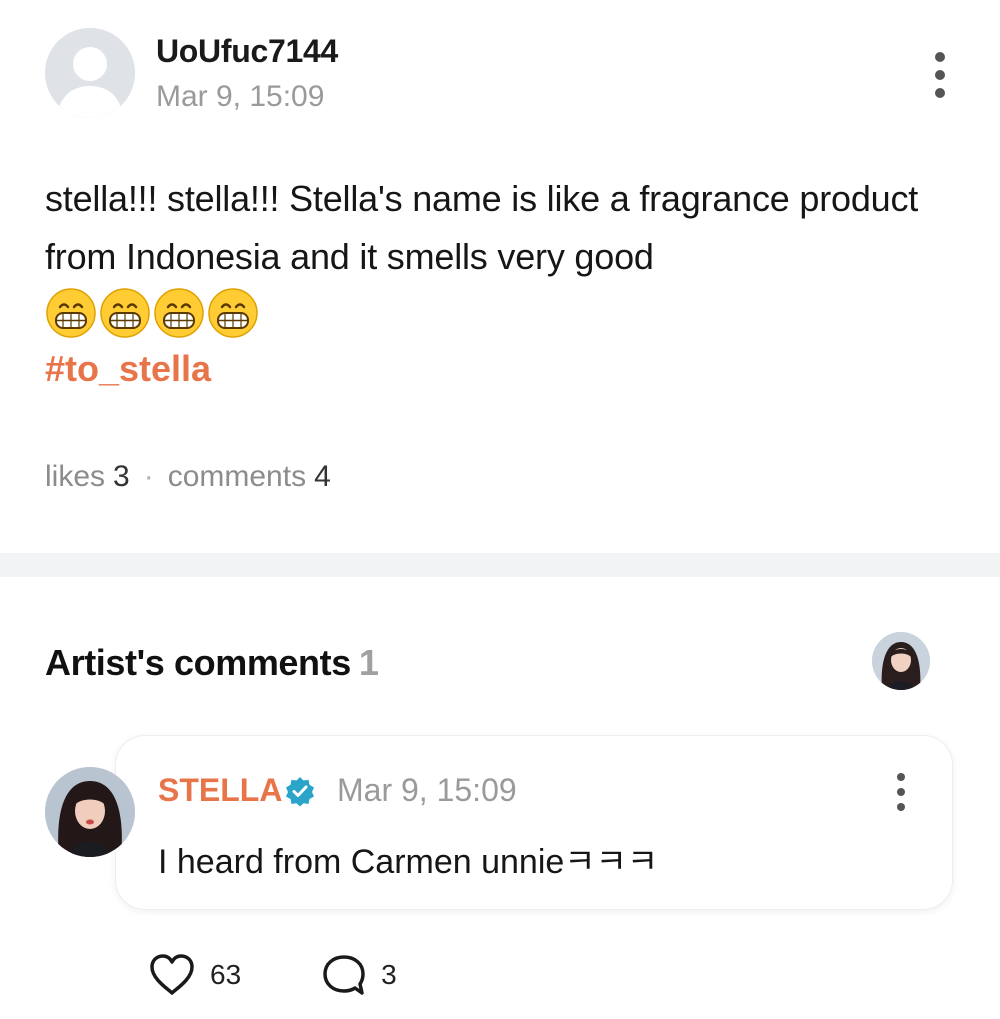 The height and width of the screenshot is (1019, 1000). Describe the element at coordinates (247, 51) in the screenshot. I see `post-username: UoUfuc7144` at that location.